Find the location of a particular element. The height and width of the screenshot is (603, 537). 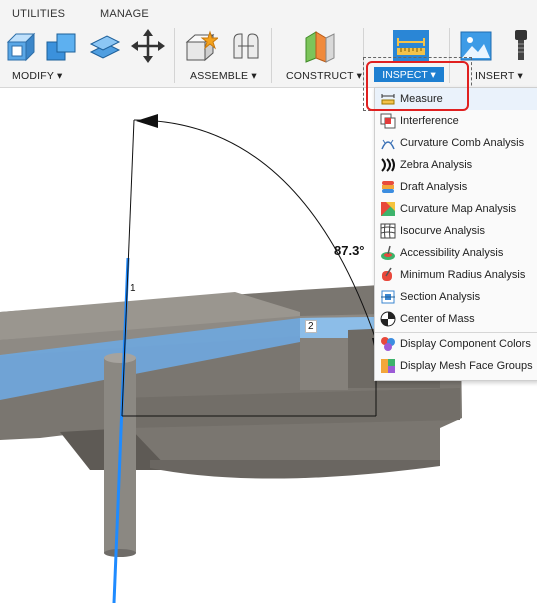

menu-item-draft: Draft Analysis is located at coordinates (456, 187).